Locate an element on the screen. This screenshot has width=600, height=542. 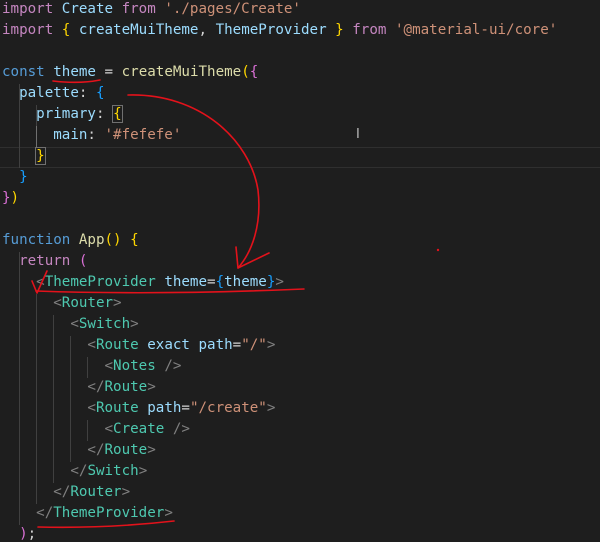
underline-theme-const is located at coordinates (76, 81).